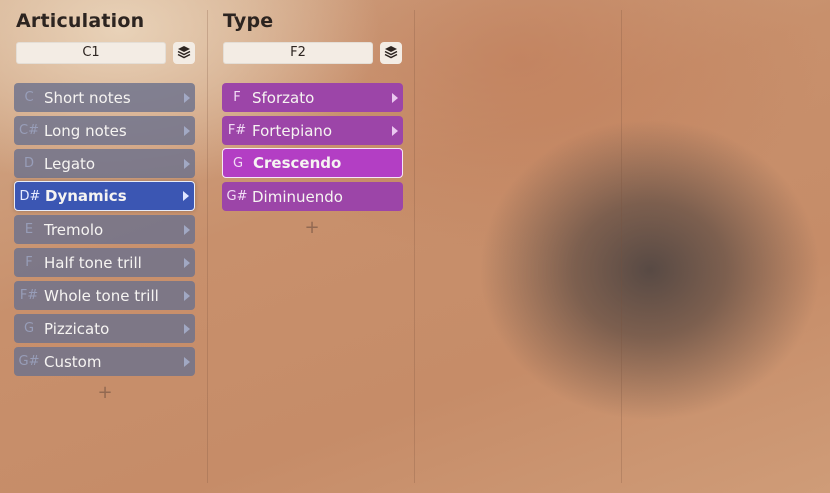 The height and width of the screenshot is (493, 830). I want to click on add-articulation-button: +, so click(105, 392).